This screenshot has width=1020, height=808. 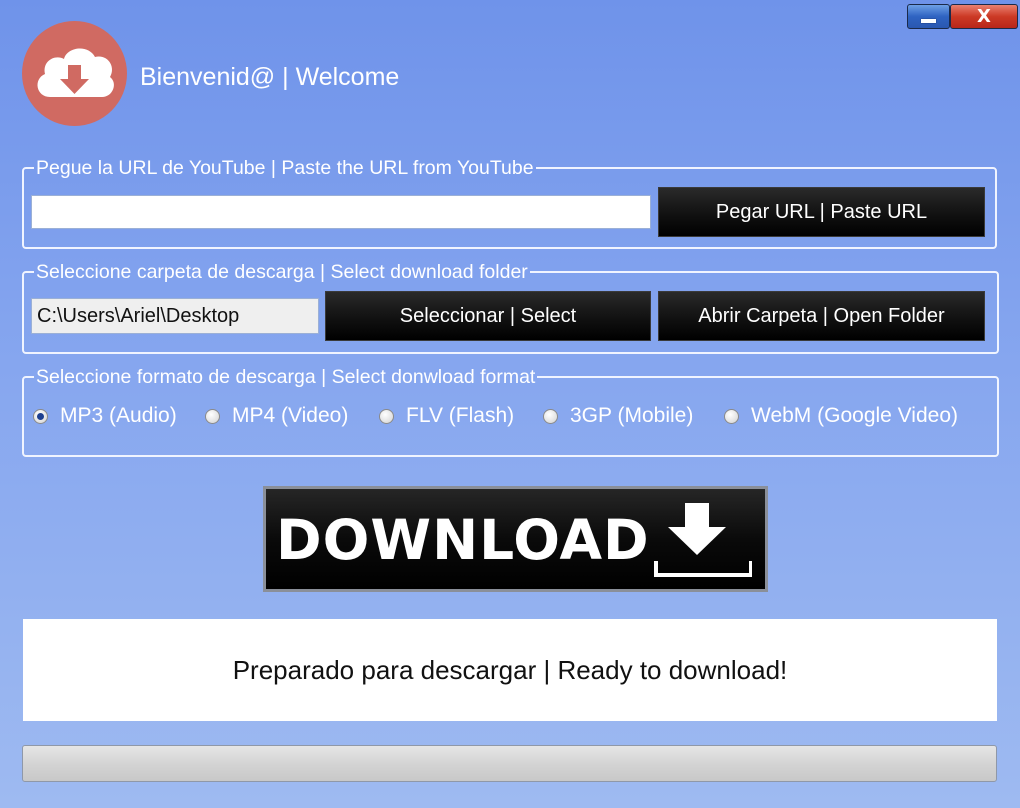 I want to click on format-option-label: FLV (Flash), so click(x=460, y=415).